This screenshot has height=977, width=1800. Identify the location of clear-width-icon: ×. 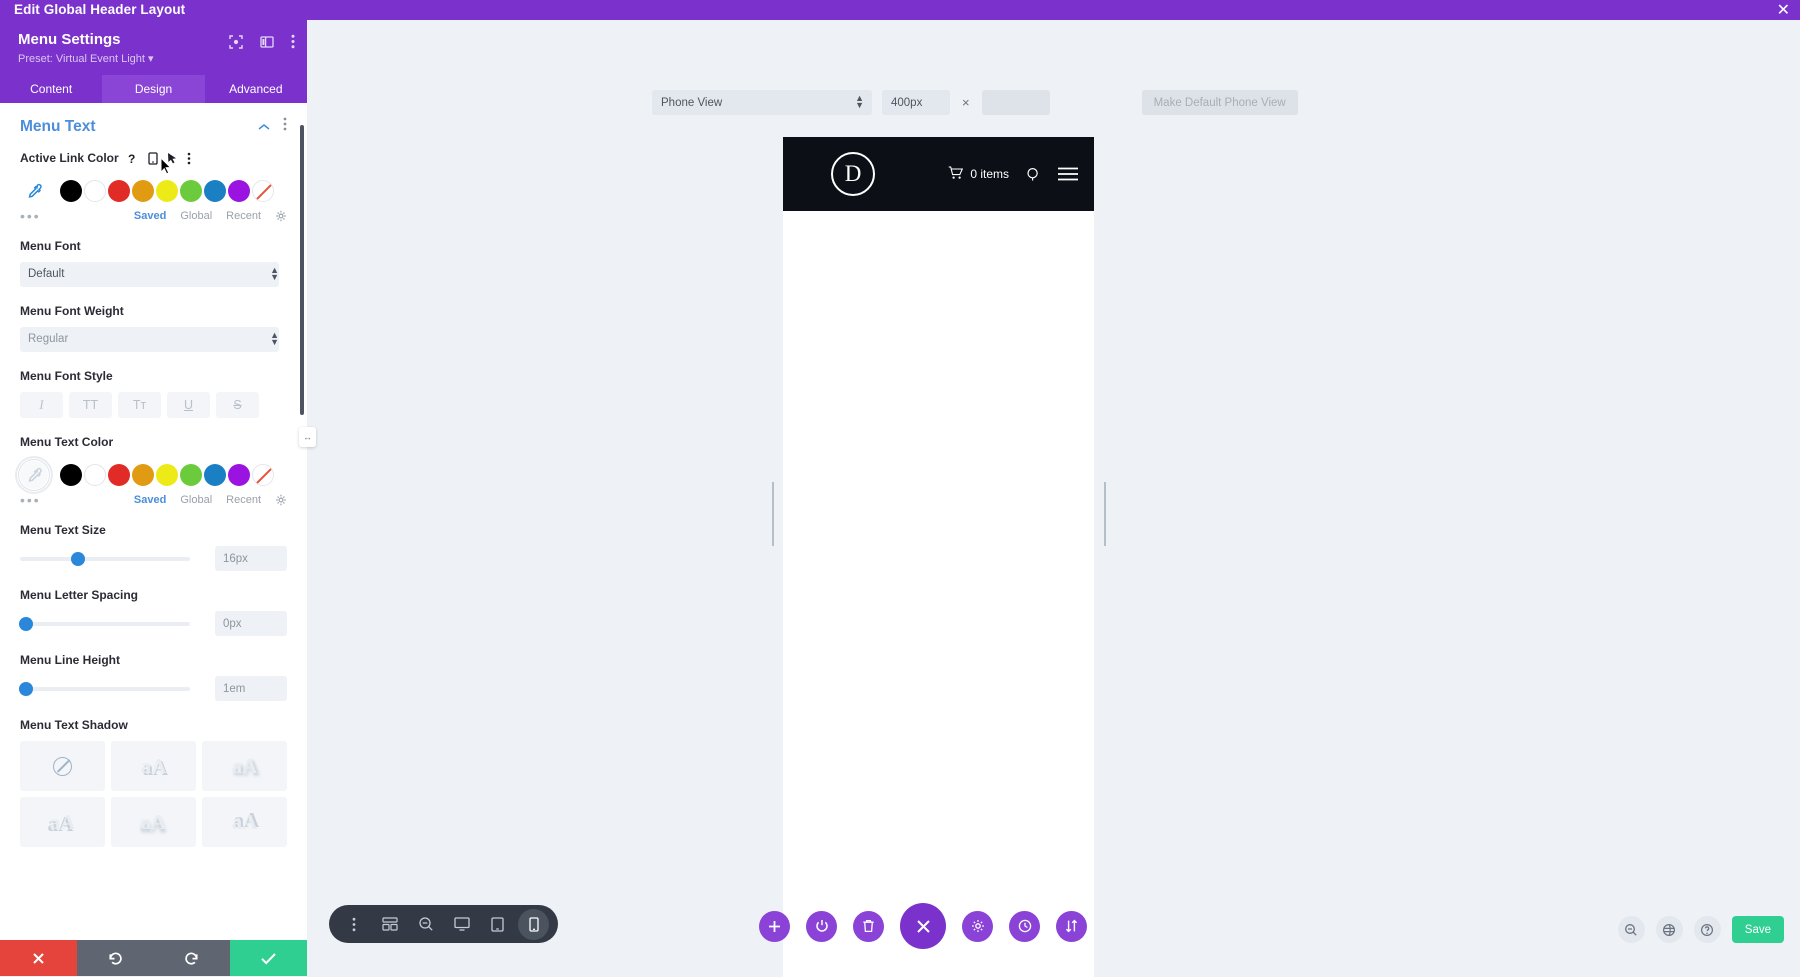
(966, 102).